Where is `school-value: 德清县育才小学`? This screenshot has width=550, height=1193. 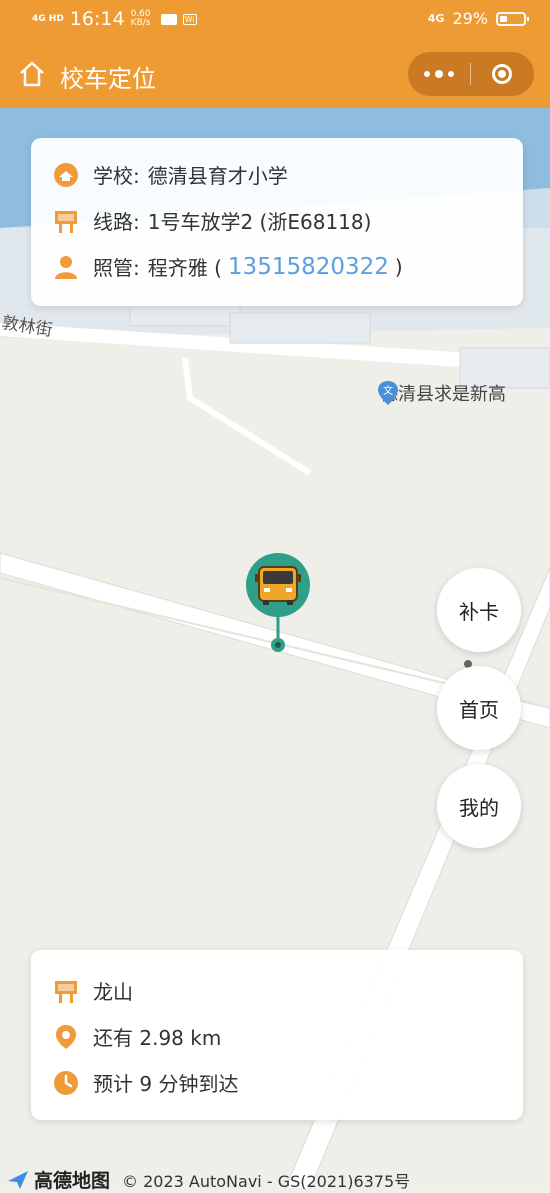 school-value: 德清县育才小学 is located at coordinates (217, 176).